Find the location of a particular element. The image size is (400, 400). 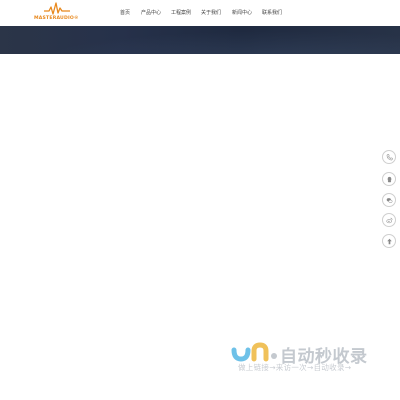

phone-button is located at coordinates (389, 157).